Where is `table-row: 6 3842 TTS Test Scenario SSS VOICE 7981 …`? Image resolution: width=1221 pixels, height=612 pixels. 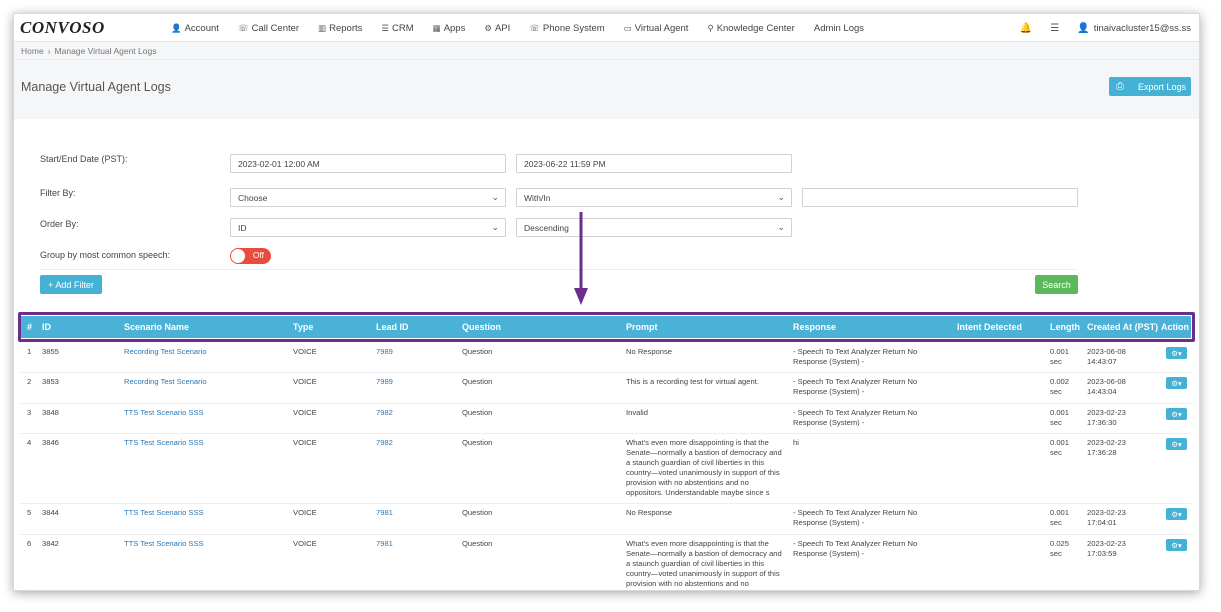 table-row: 6 3842 TTS Test Scenario SSS VOICE 7981 … is located at coordinates (605, 562).